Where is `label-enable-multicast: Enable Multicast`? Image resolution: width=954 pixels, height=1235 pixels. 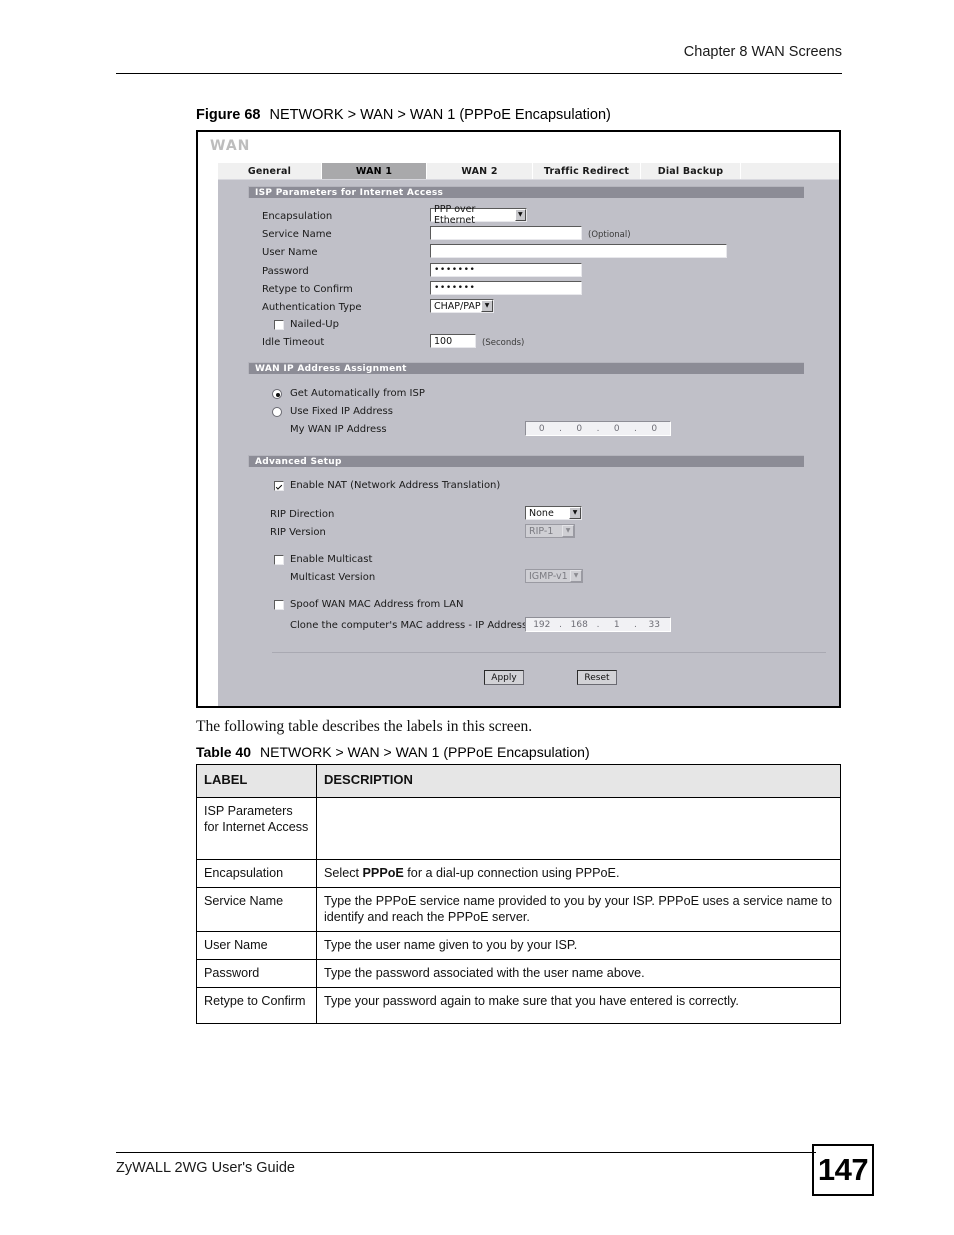
label-enable-multicast: Enable Multicast is located at coordinates (331, 559).